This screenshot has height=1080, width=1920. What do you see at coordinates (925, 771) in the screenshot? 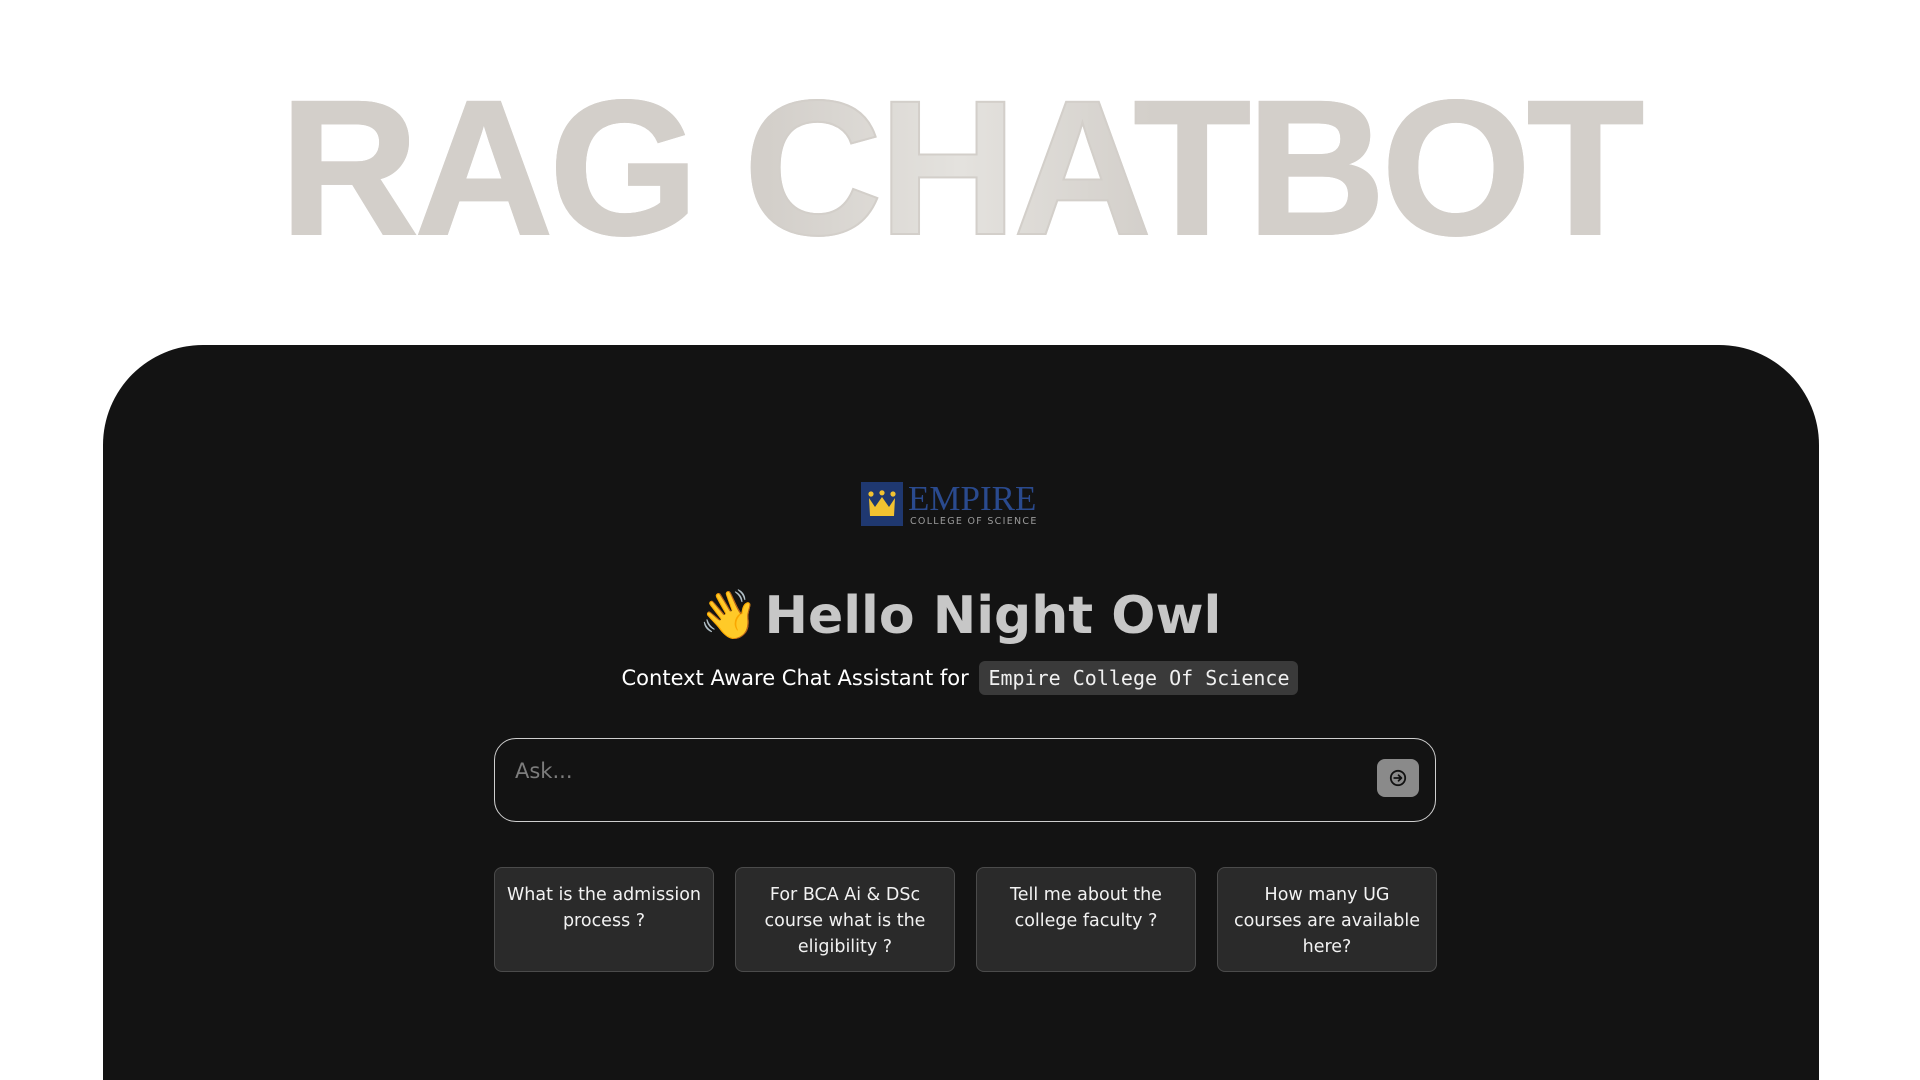
I see `ask-input` at bounding box center [925, 771].